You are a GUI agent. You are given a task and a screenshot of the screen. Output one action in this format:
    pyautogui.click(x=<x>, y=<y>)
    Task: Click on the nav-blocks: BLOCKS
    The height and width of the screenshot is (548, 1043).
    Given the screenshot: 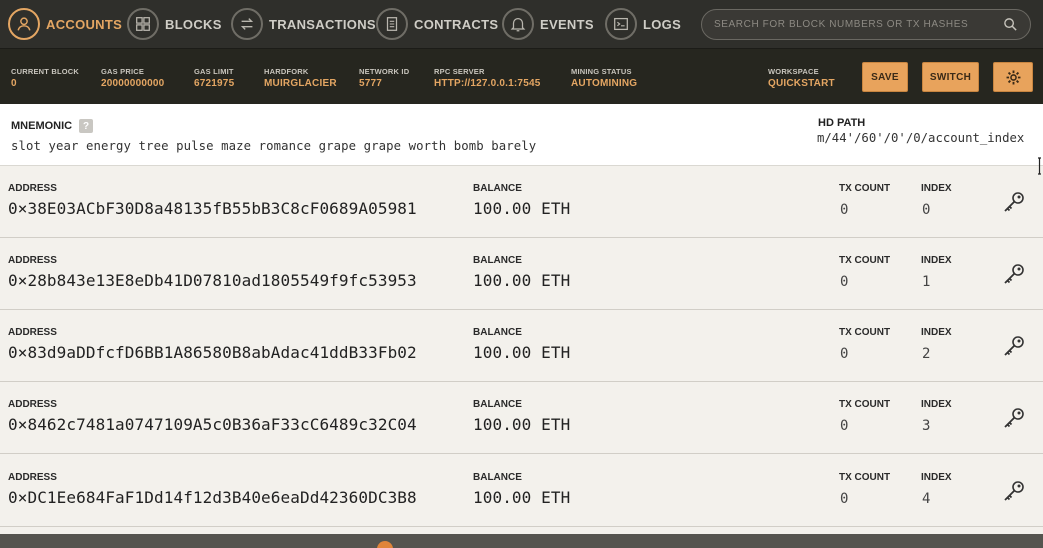 What is the action you would take?
    pyautogui.click(x=174, y=24)
    